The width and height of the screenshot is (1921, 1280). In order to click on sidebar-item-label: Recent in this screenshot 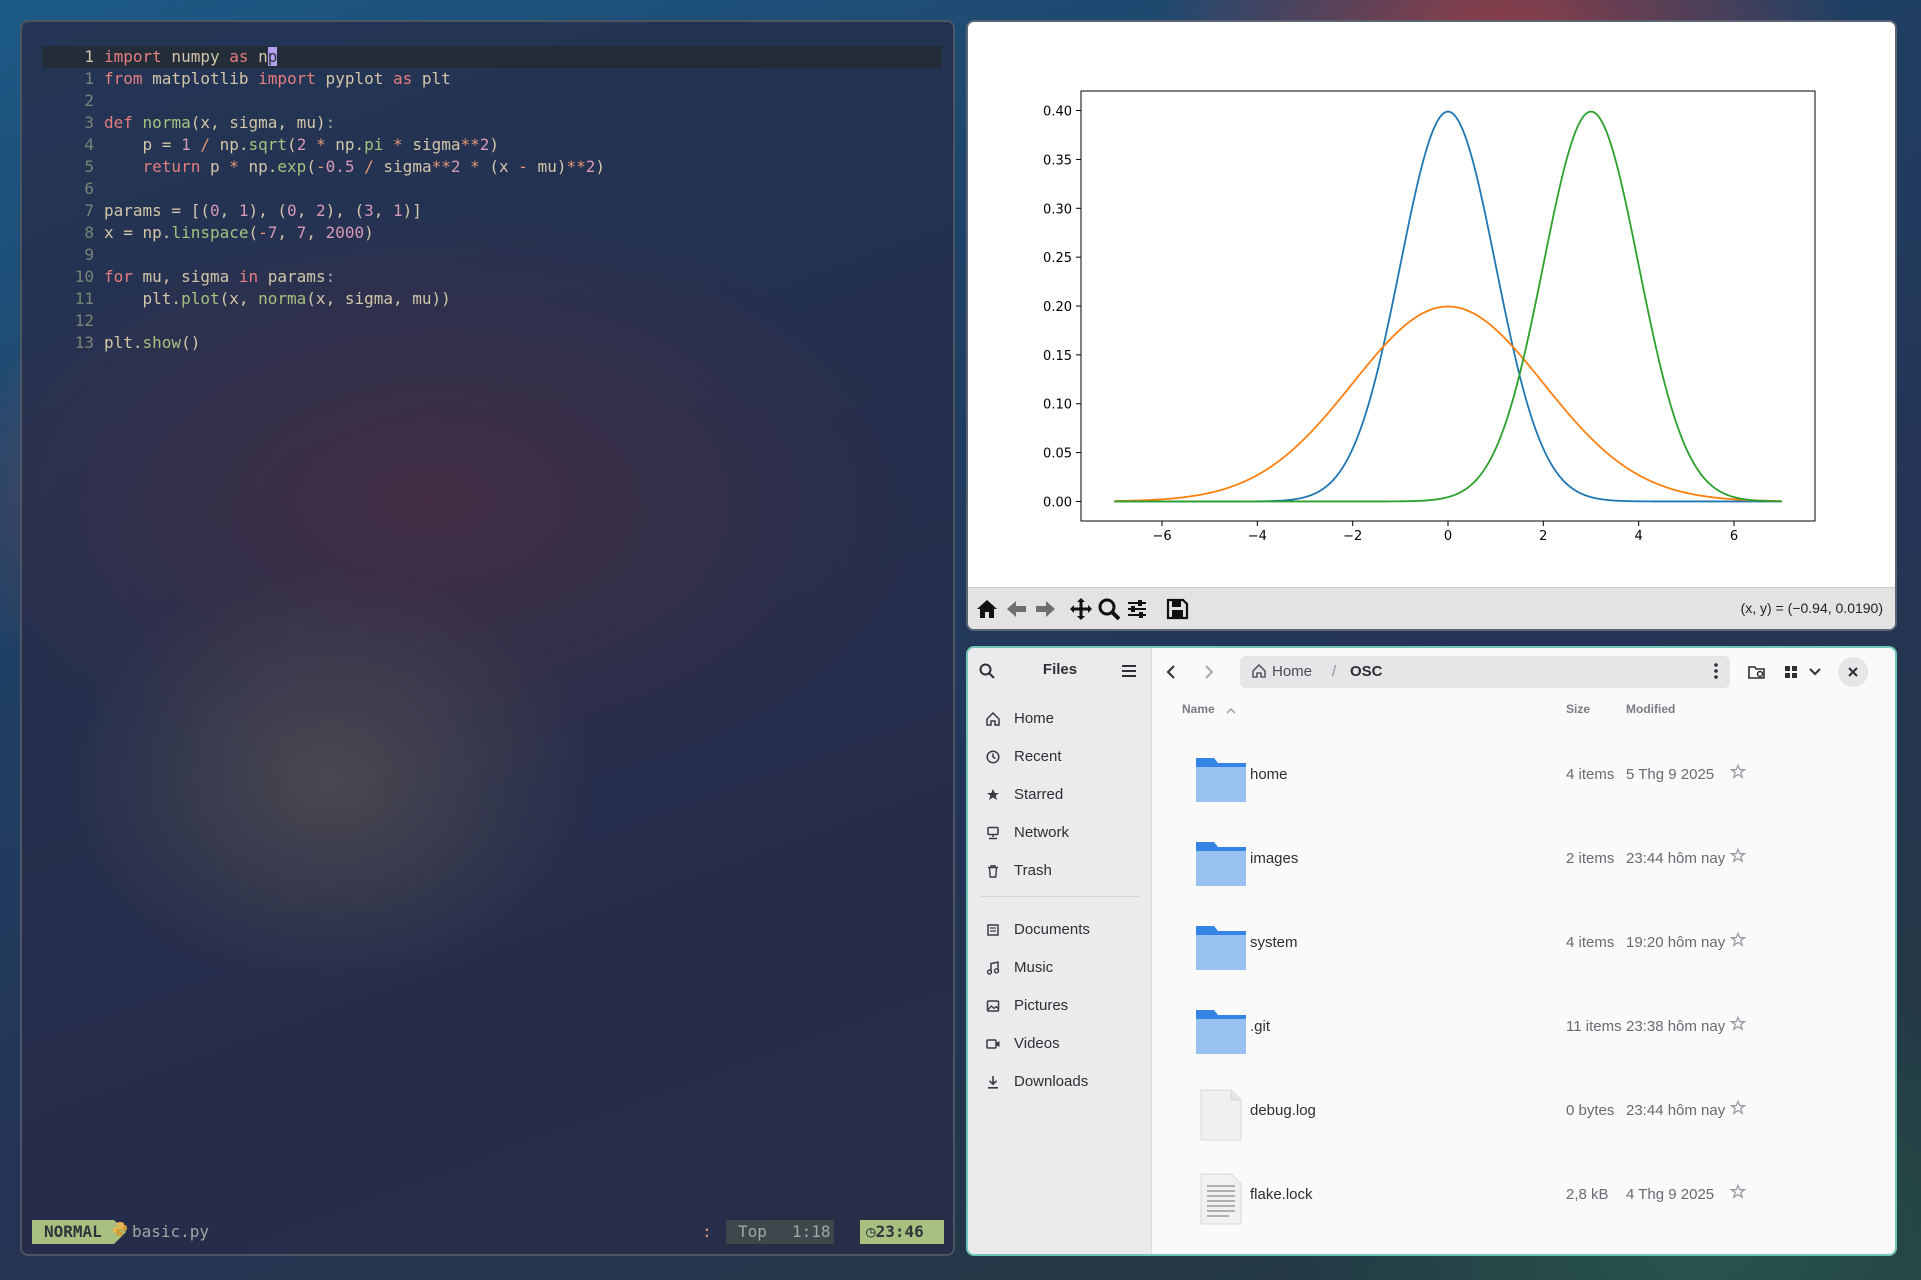, I will do `click(1038, 756)`.